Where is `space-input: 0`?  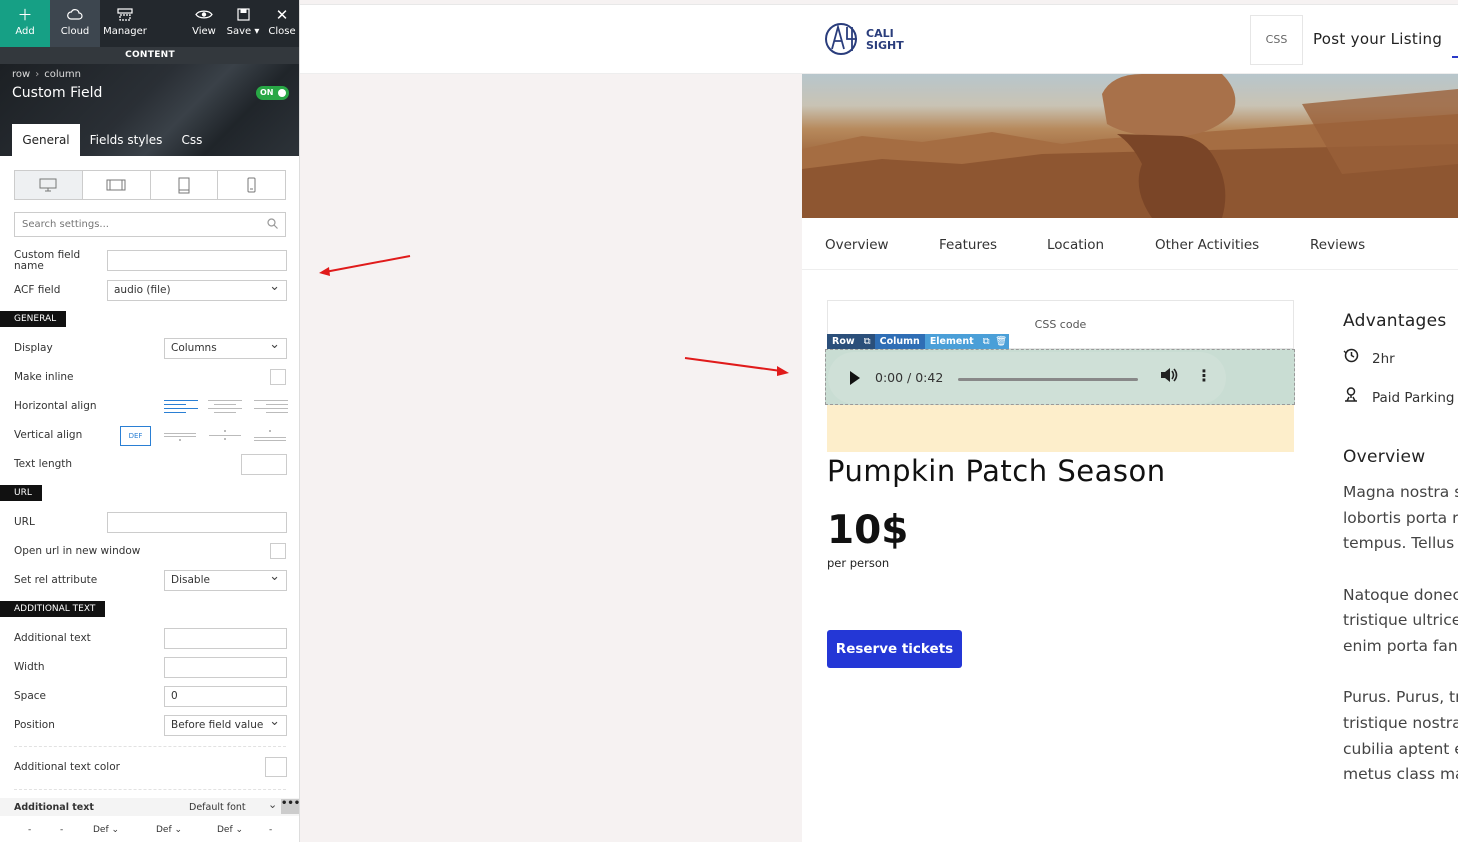 space-input: 0 is located at coordinates (225, 696).